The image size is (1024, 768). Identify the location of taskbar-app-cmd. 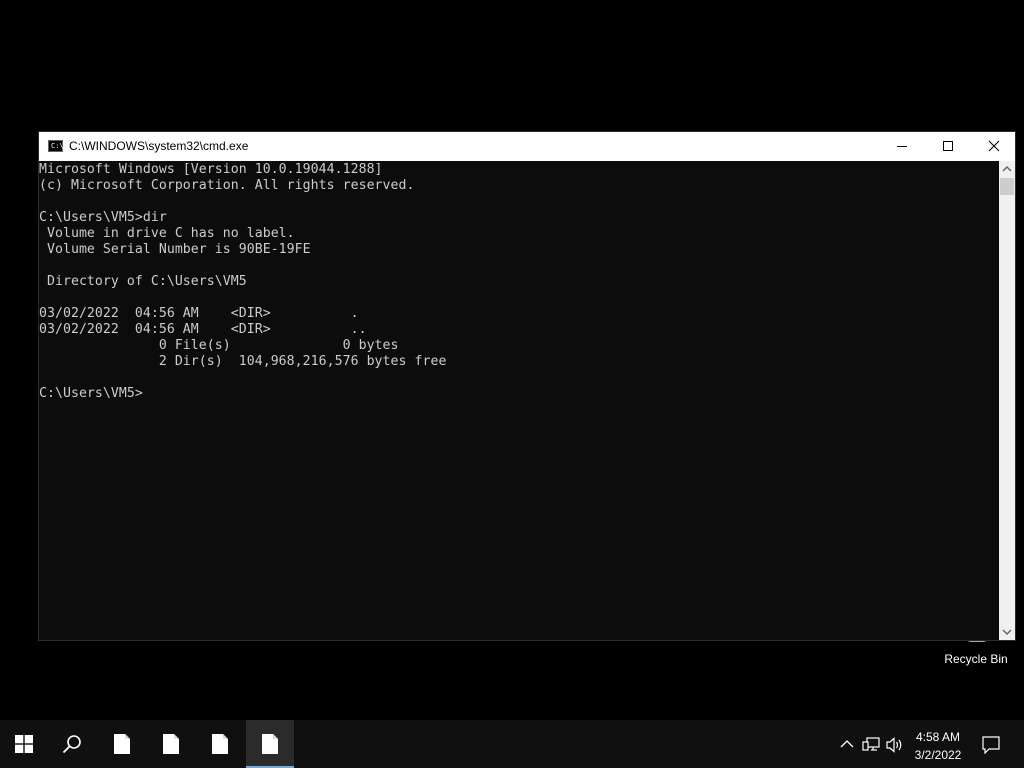
(270, 744).